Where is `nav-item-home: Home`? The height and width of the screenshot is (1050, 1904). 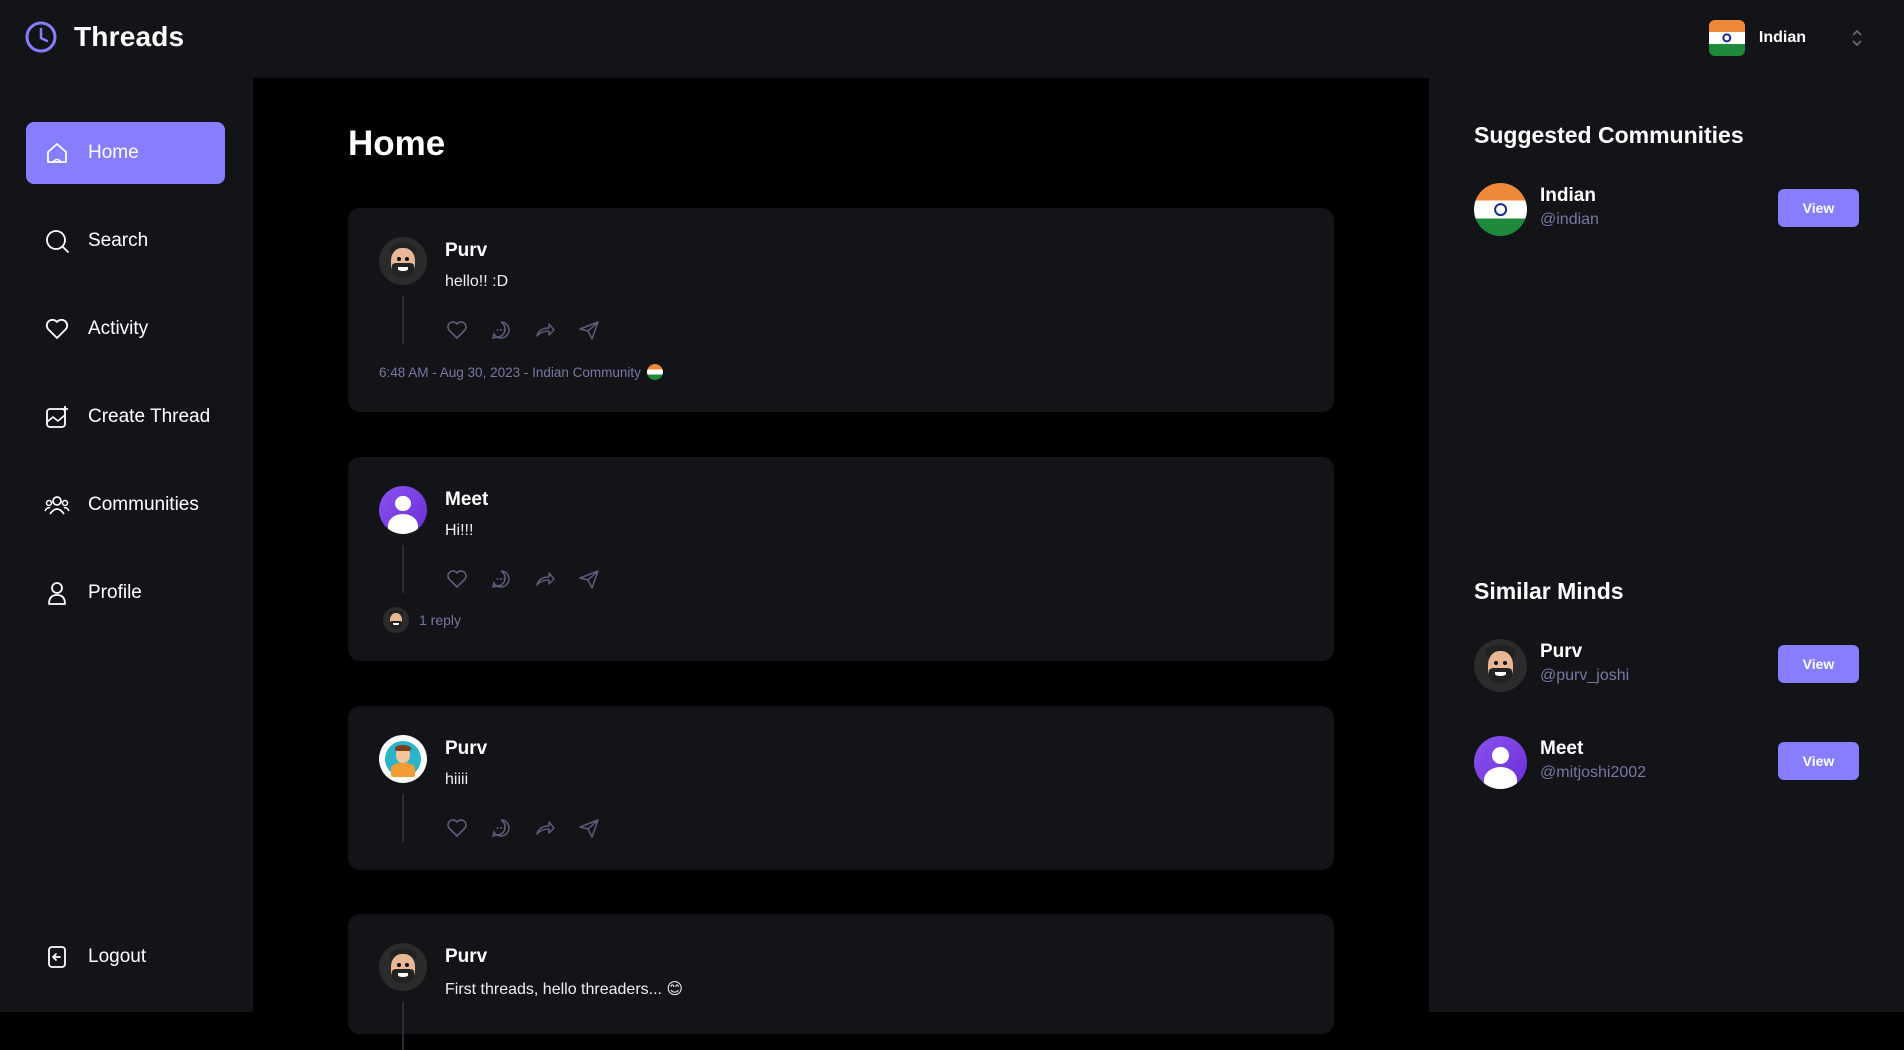
nav-item-home: Home is located at coordinates (125, 153).